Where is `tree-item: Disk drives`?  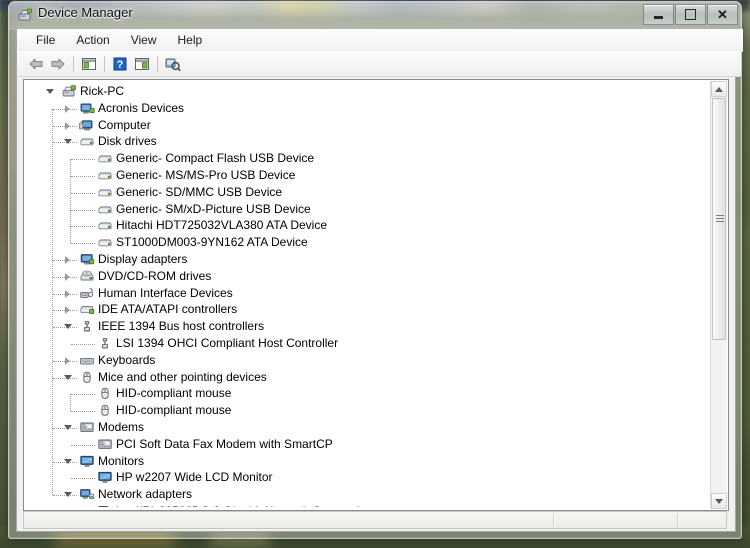
tree-item: Disk drives is located at coordinates (367, 141).